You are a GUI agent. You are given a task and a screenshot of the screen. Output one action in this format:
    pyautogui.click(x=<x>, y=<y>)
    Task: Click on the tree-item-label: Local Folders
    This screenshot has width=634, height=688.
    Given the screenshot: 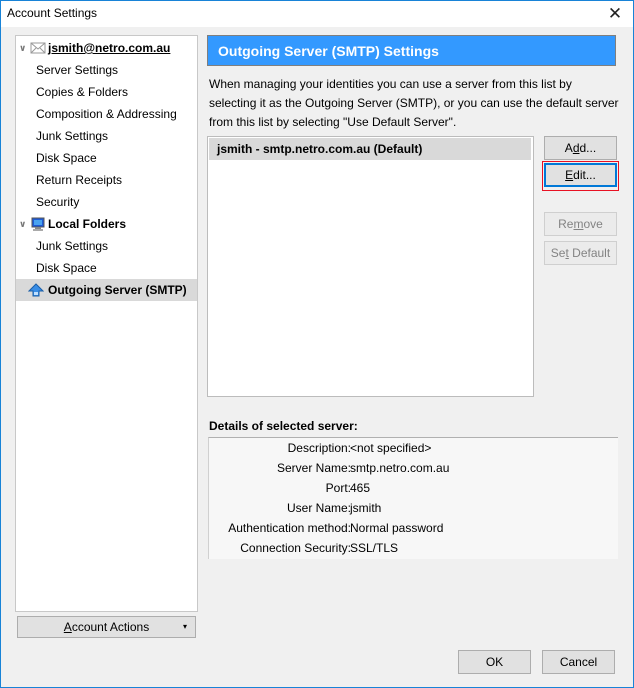 What is the action you would take?
    pyautogui.click(x=87, y=224)
    